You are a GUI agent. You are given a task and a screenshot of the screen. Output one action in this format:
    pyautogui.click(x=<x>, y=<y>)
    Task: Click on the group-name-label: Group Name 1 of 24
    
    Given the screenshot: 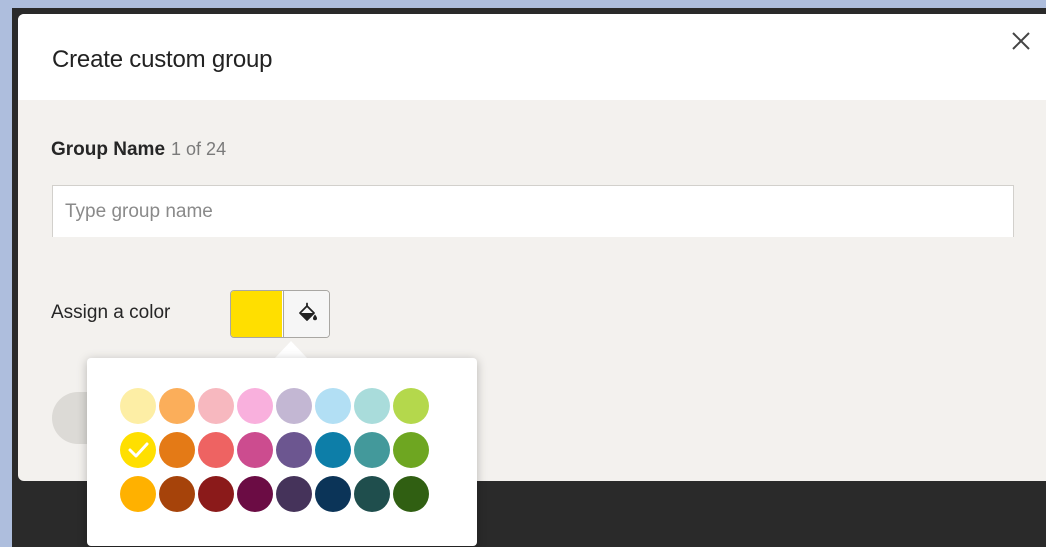 What is the action you would take?
    pyautogui.click(x=138, y=150)
    